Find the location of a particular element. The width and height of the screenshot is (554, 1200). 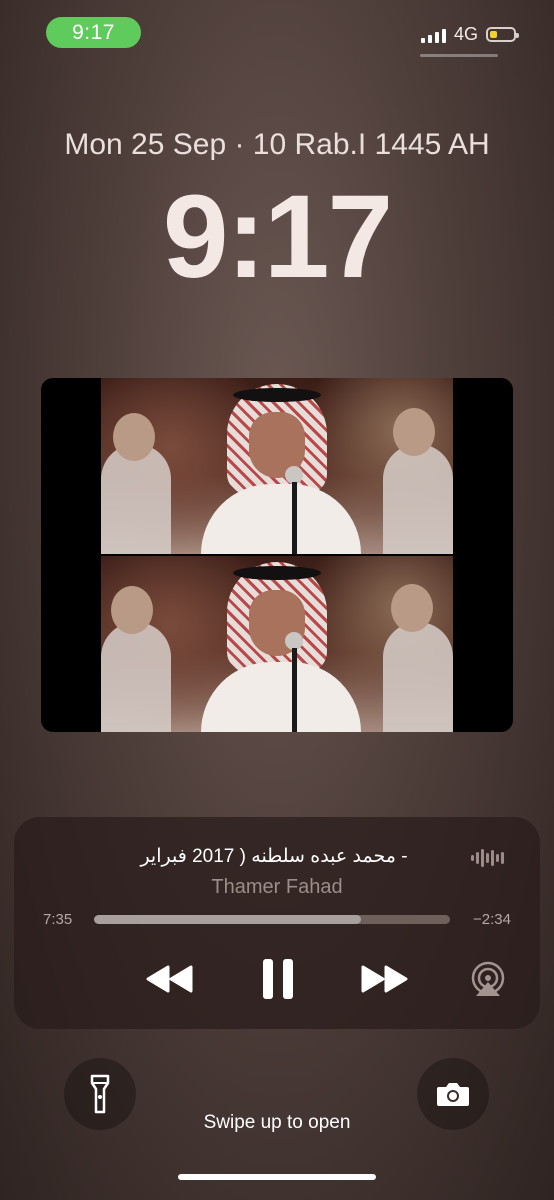

waveform-icon is located at coordinates (487, 858).